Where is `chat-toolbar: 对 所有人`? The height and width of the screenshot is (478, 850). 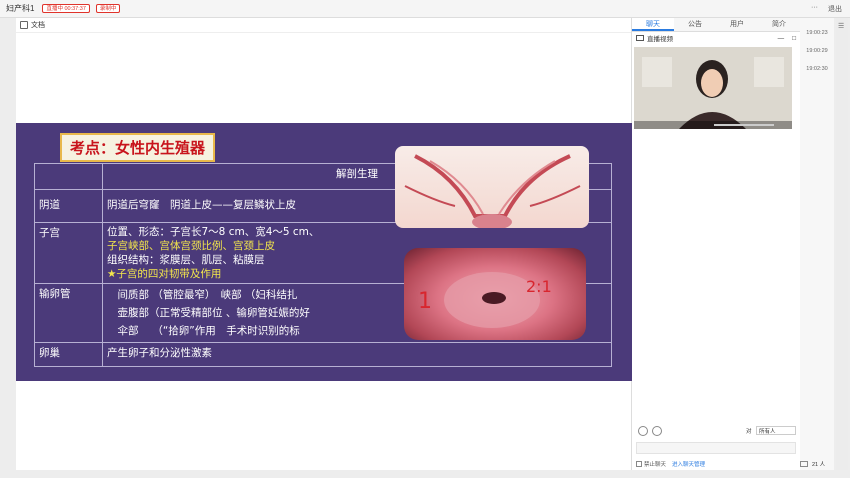
chat-toolbar: 对 所有人 is located at coordinates (716, 432).